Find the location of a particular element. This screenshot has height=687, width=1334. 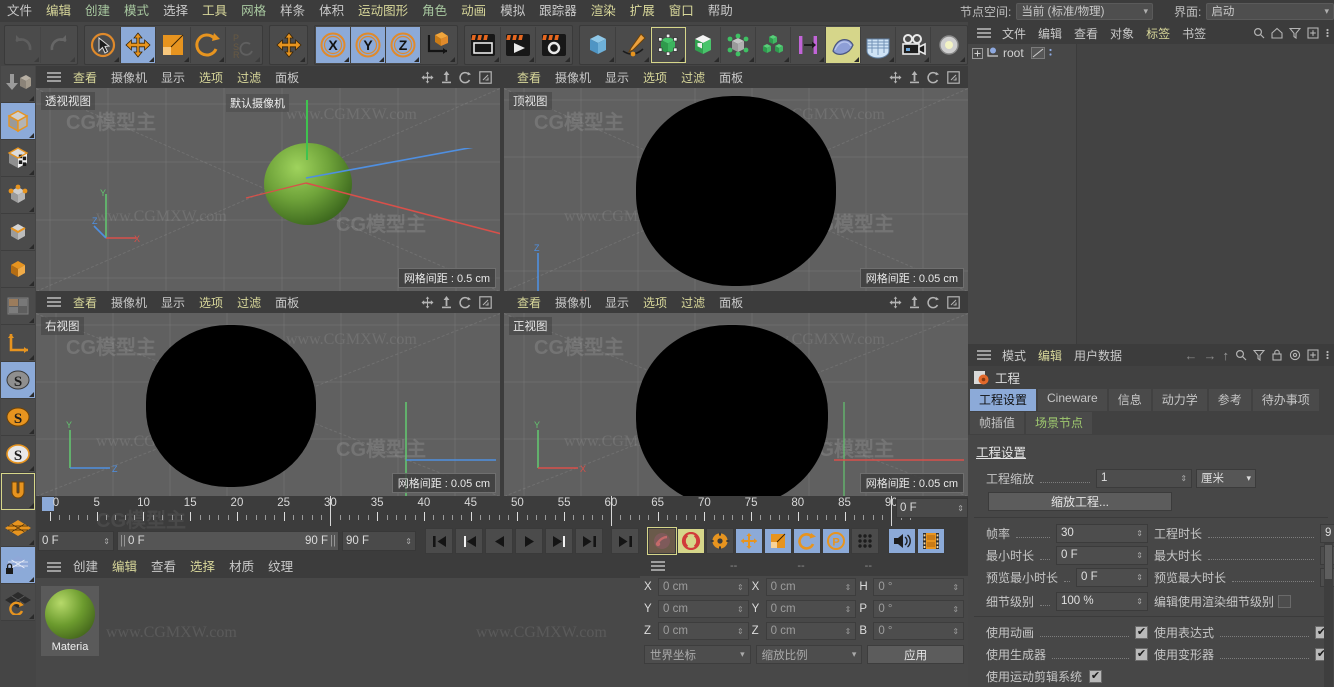

pan-icon is located at coordinates (427, 77).